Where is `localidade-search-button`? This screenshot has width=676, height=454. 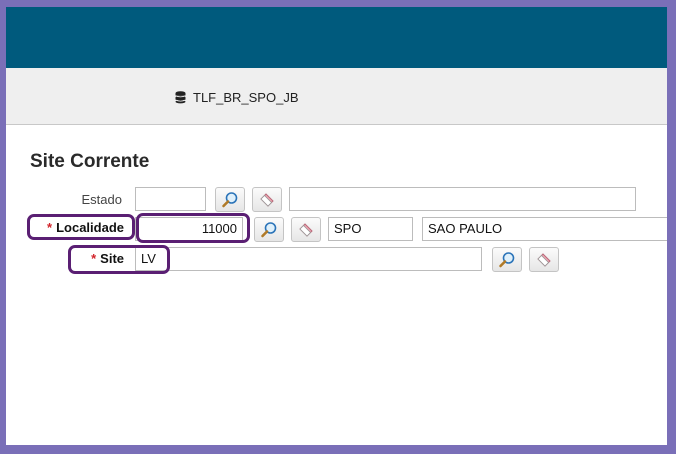 localidade-search-button is located at coordinates (269, 229).